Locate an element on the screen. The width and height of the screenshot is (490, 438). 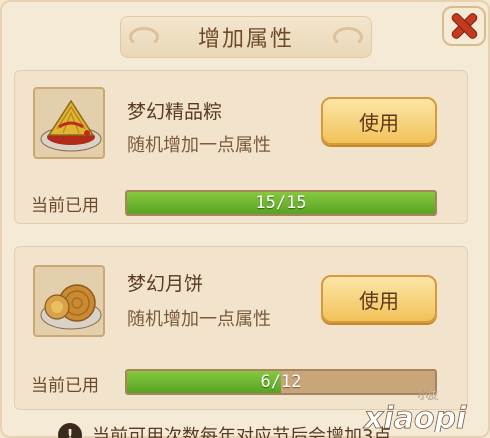
dialog-title-bar: 增加属性 is located at coordinates (246, 37).